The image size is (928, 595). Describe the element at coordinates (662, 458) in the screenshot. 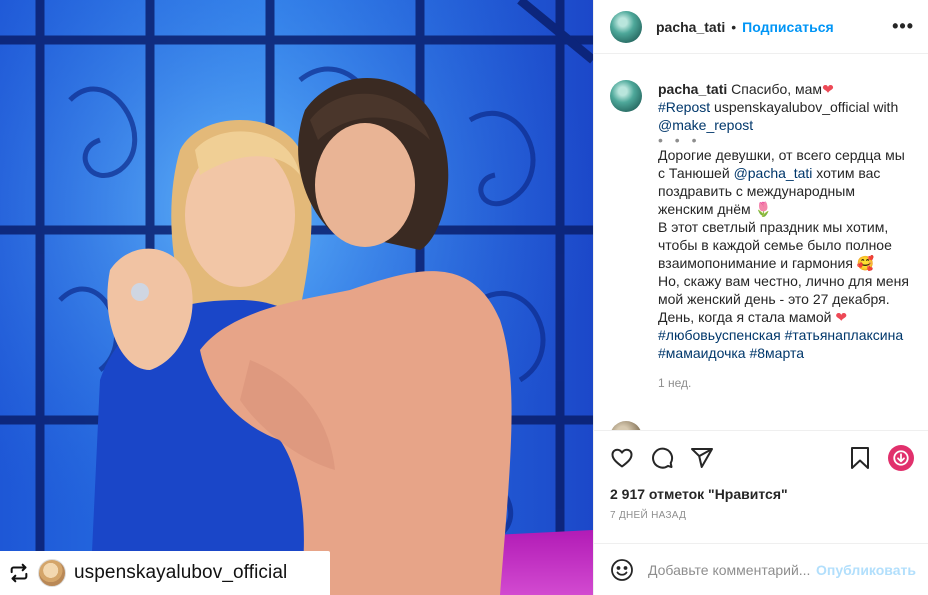

I see `comment-icon` at that location.